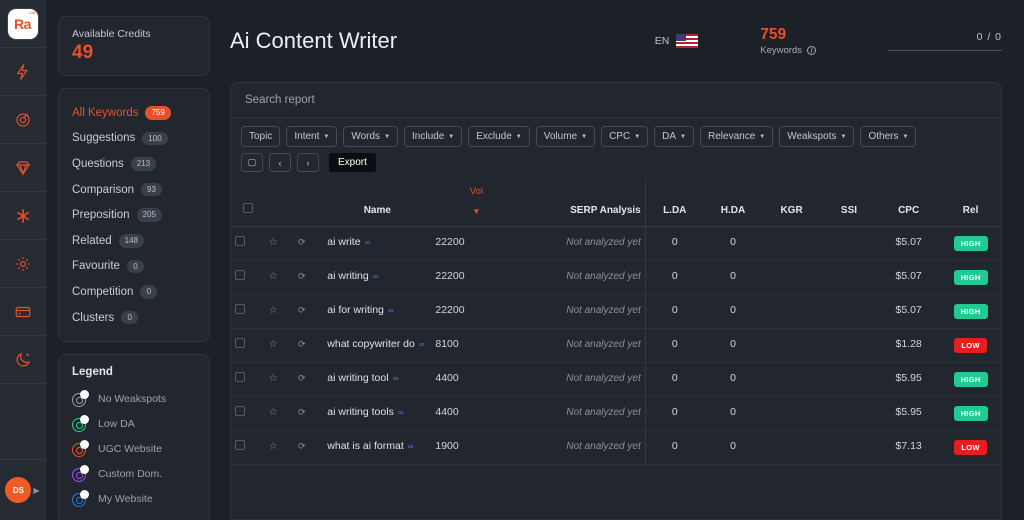  Describe the element at coordinates (377, 243) in the screenshot. I see `row-name-cell: ai write ∞` at that location.